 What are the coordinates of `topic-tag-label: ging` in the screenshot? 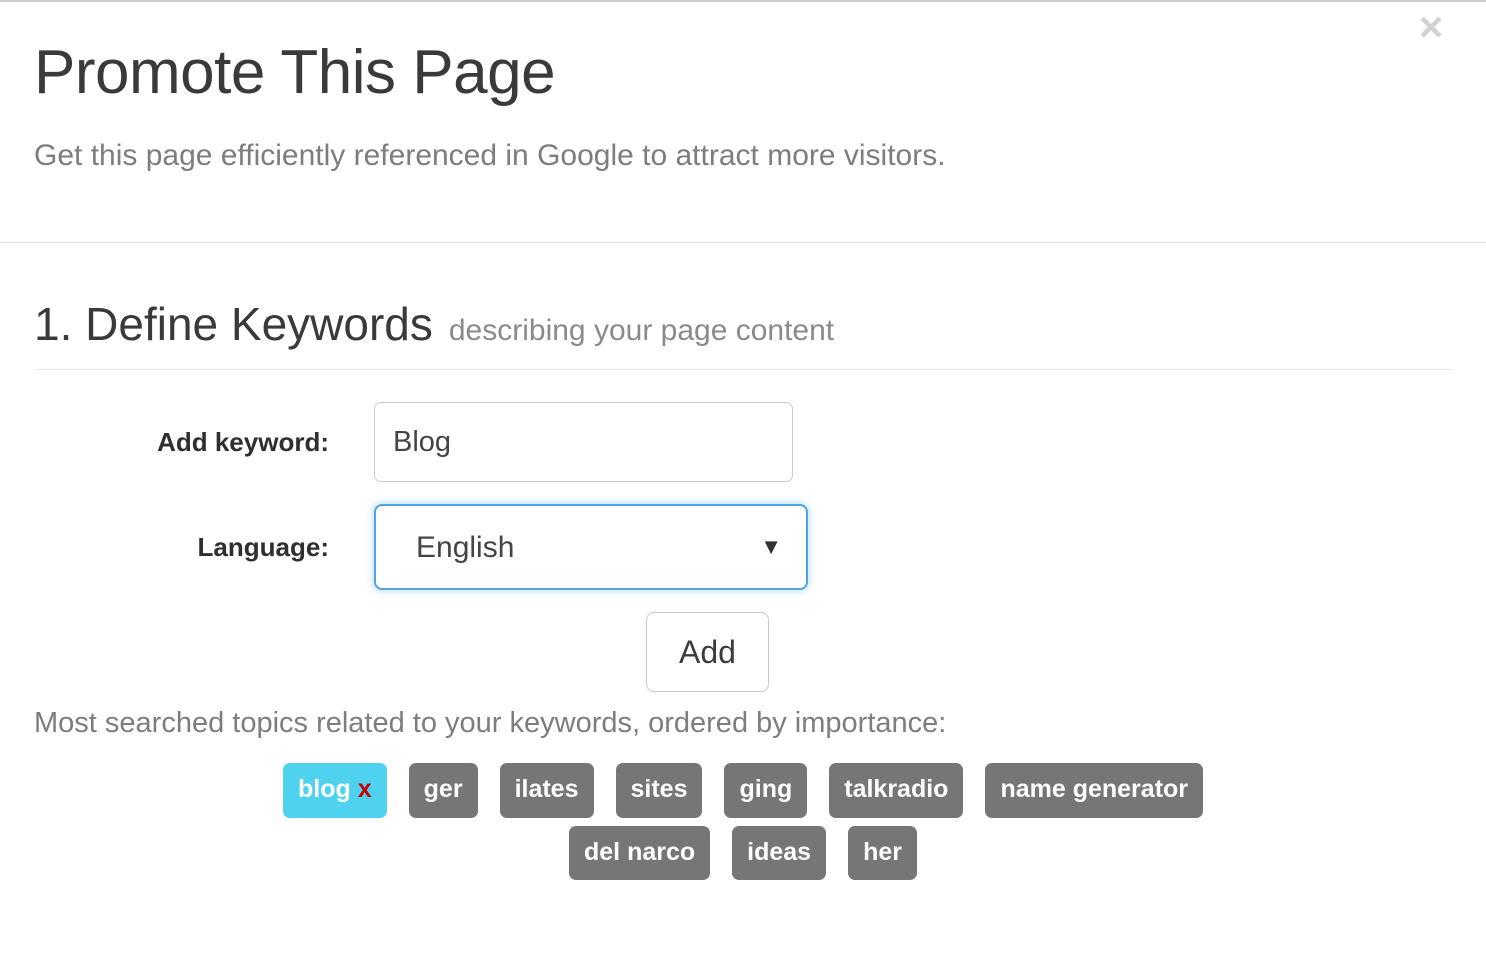 It's located at (766, 788).